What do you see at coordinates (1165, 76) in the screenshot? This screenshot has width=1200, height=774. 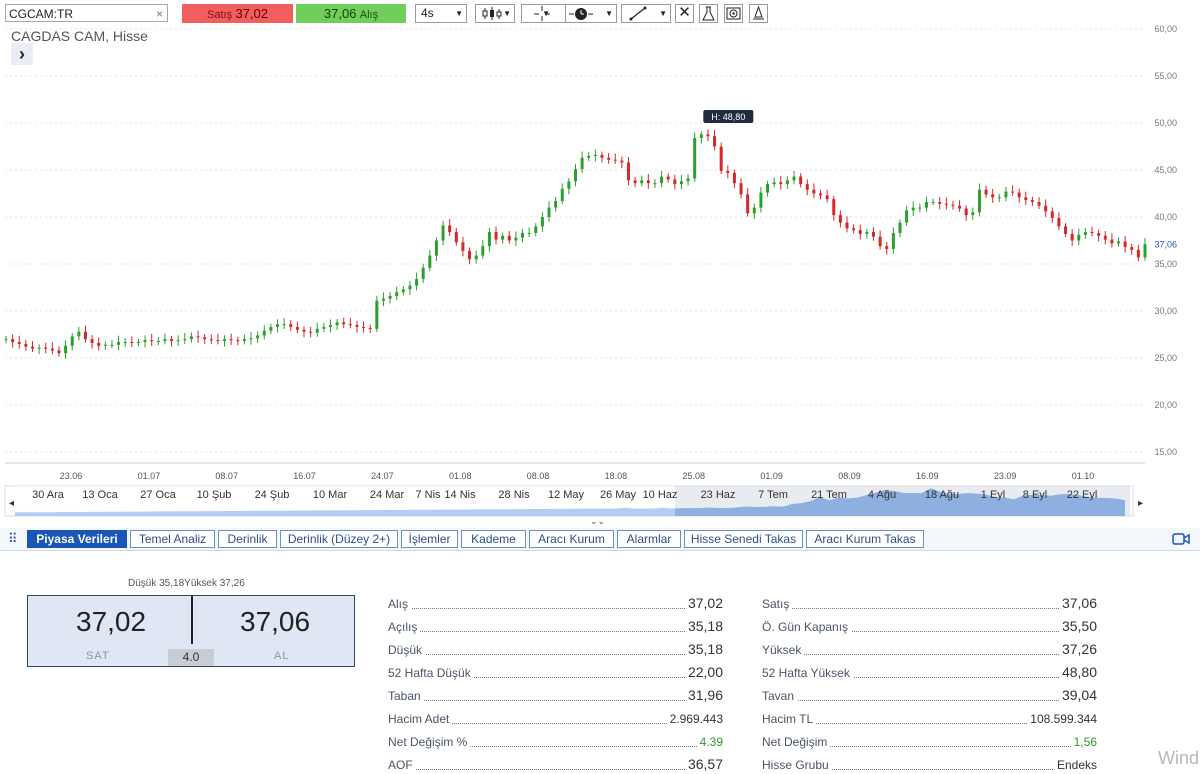 I see `y-tick-label: 55,00` at bounding box center [1165, 76].